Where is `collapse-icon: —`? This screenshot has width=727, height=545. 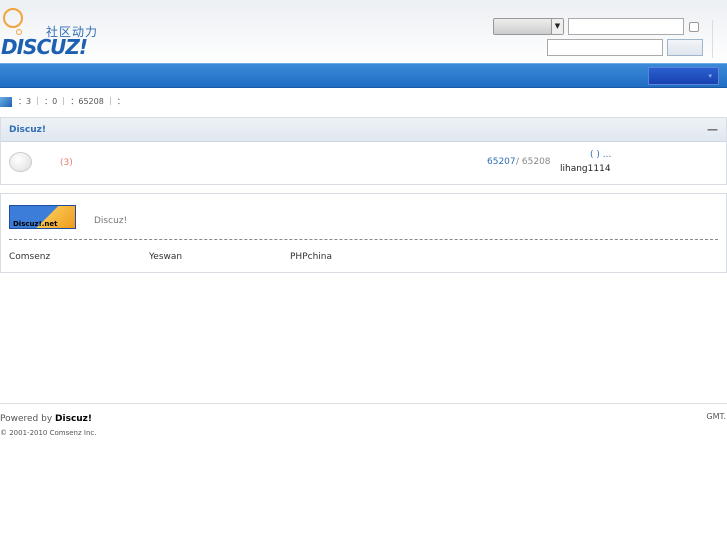
collapse-icon: — is located at coordinates (712, 129).